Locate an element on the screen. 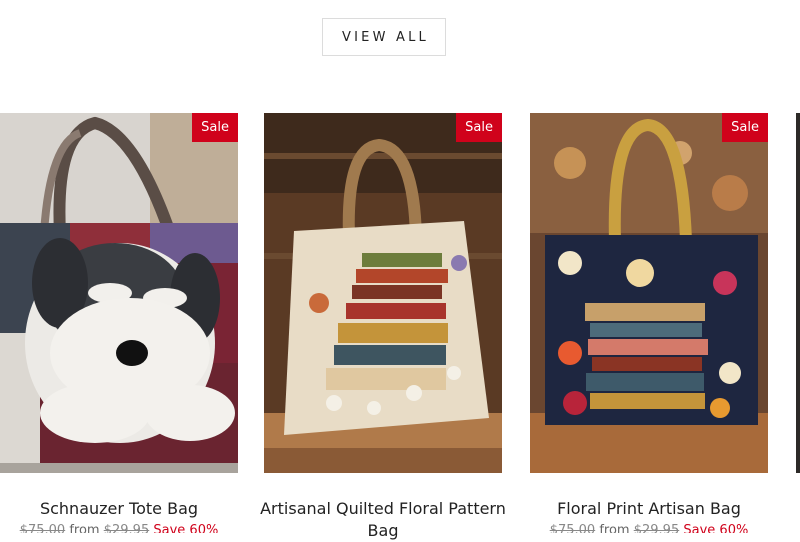 The width and height of the screenshot is (800, 542). product-title: Schnauzer Tote Bag is located at coordinates (124, 509).